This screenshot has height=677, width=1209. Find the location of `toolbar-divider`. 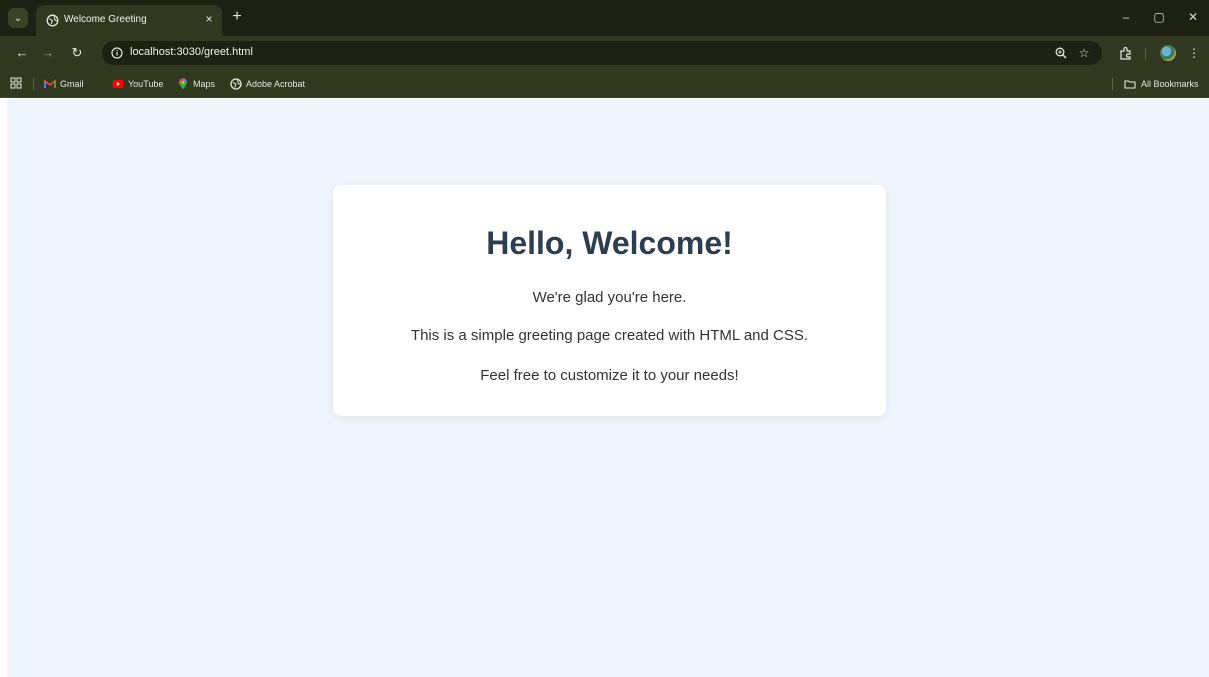

toolbar-divider is located at coordinates (1145, 54).